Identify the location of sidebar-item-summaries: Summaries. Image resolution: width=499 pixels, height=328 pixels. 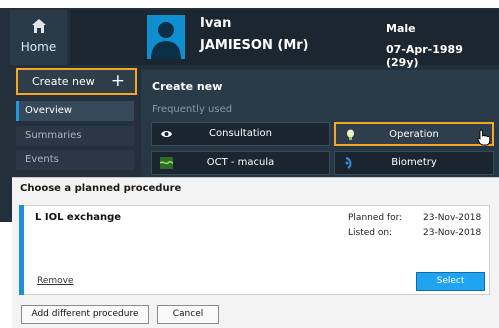
(75, 136).